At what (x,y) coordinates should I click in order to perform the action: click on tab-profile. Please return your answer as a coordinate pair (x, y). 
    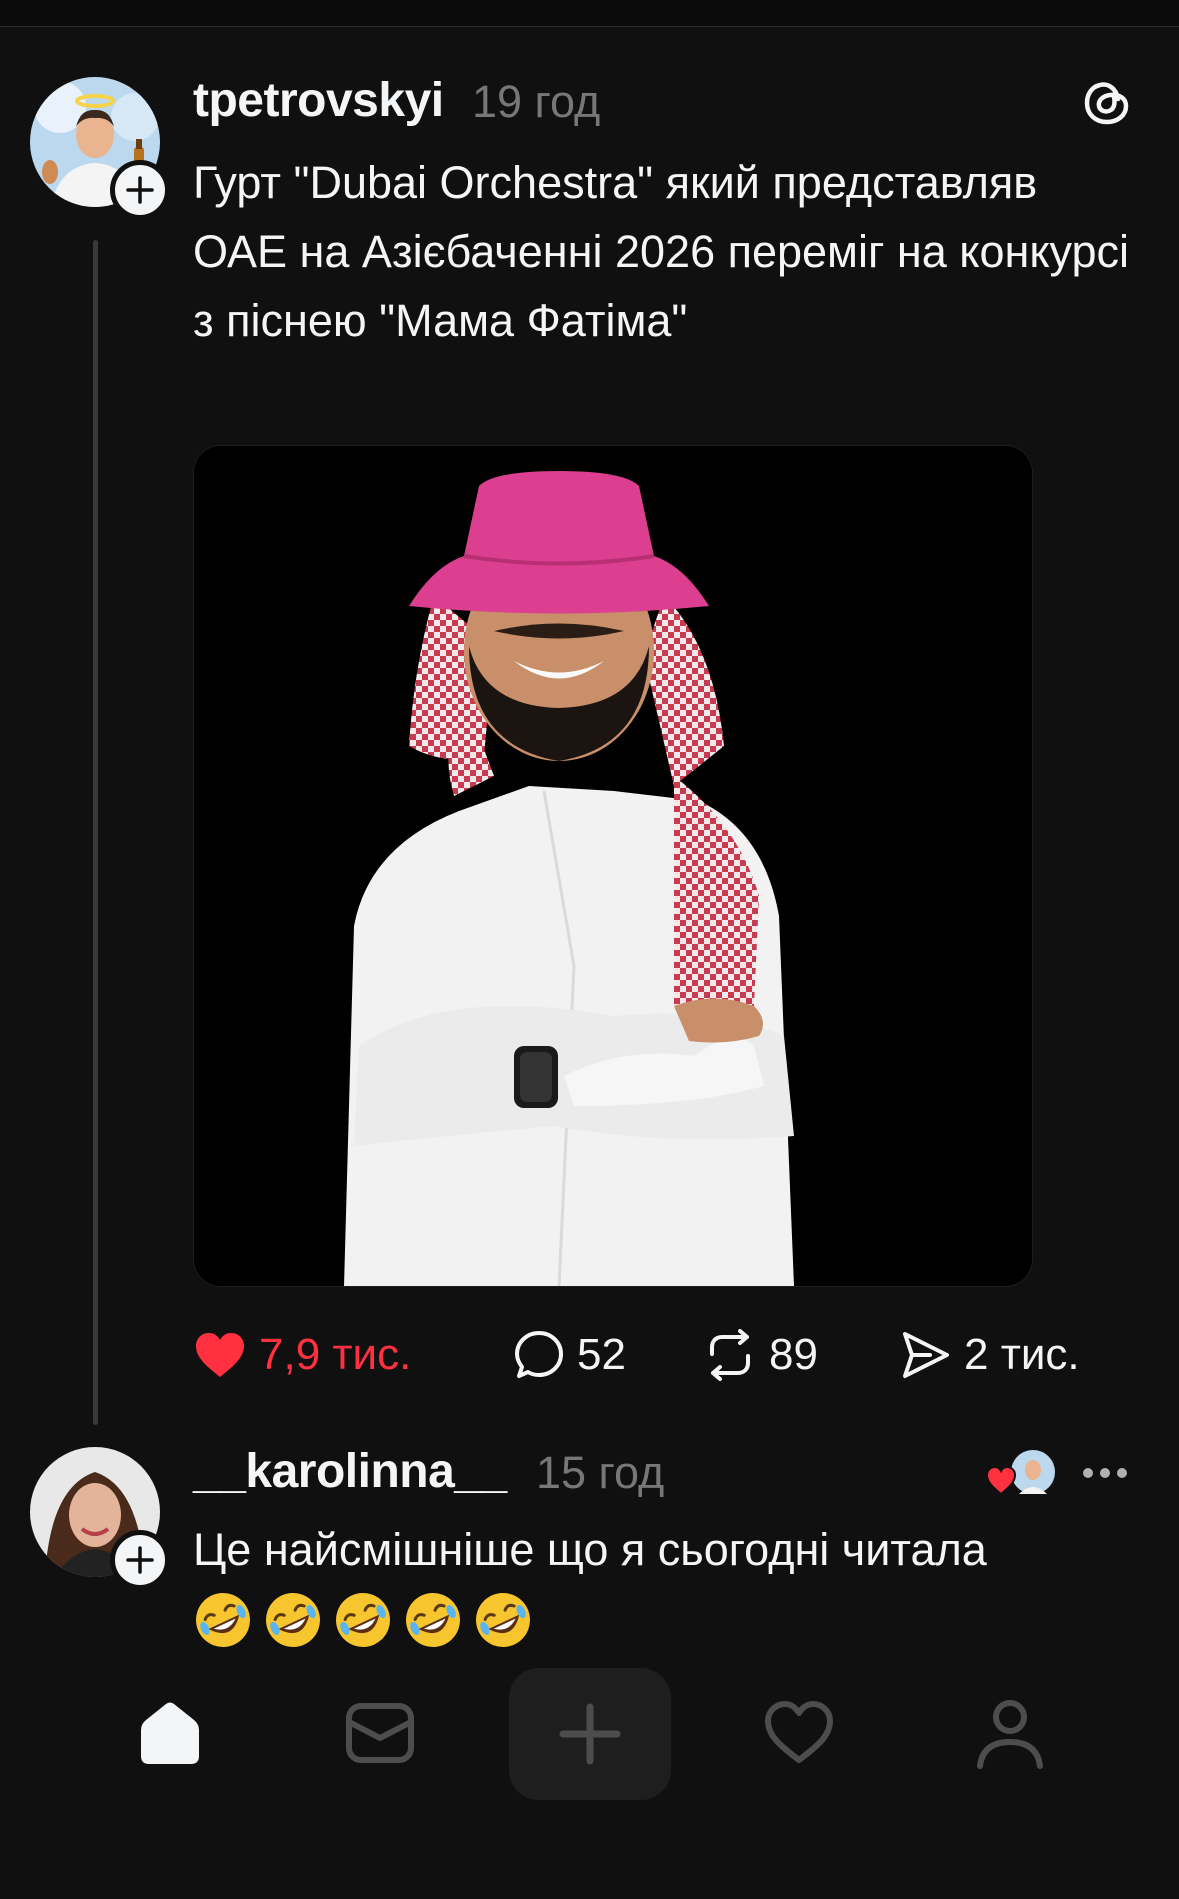
    Looking at the image, I should click on (1010, 1736).